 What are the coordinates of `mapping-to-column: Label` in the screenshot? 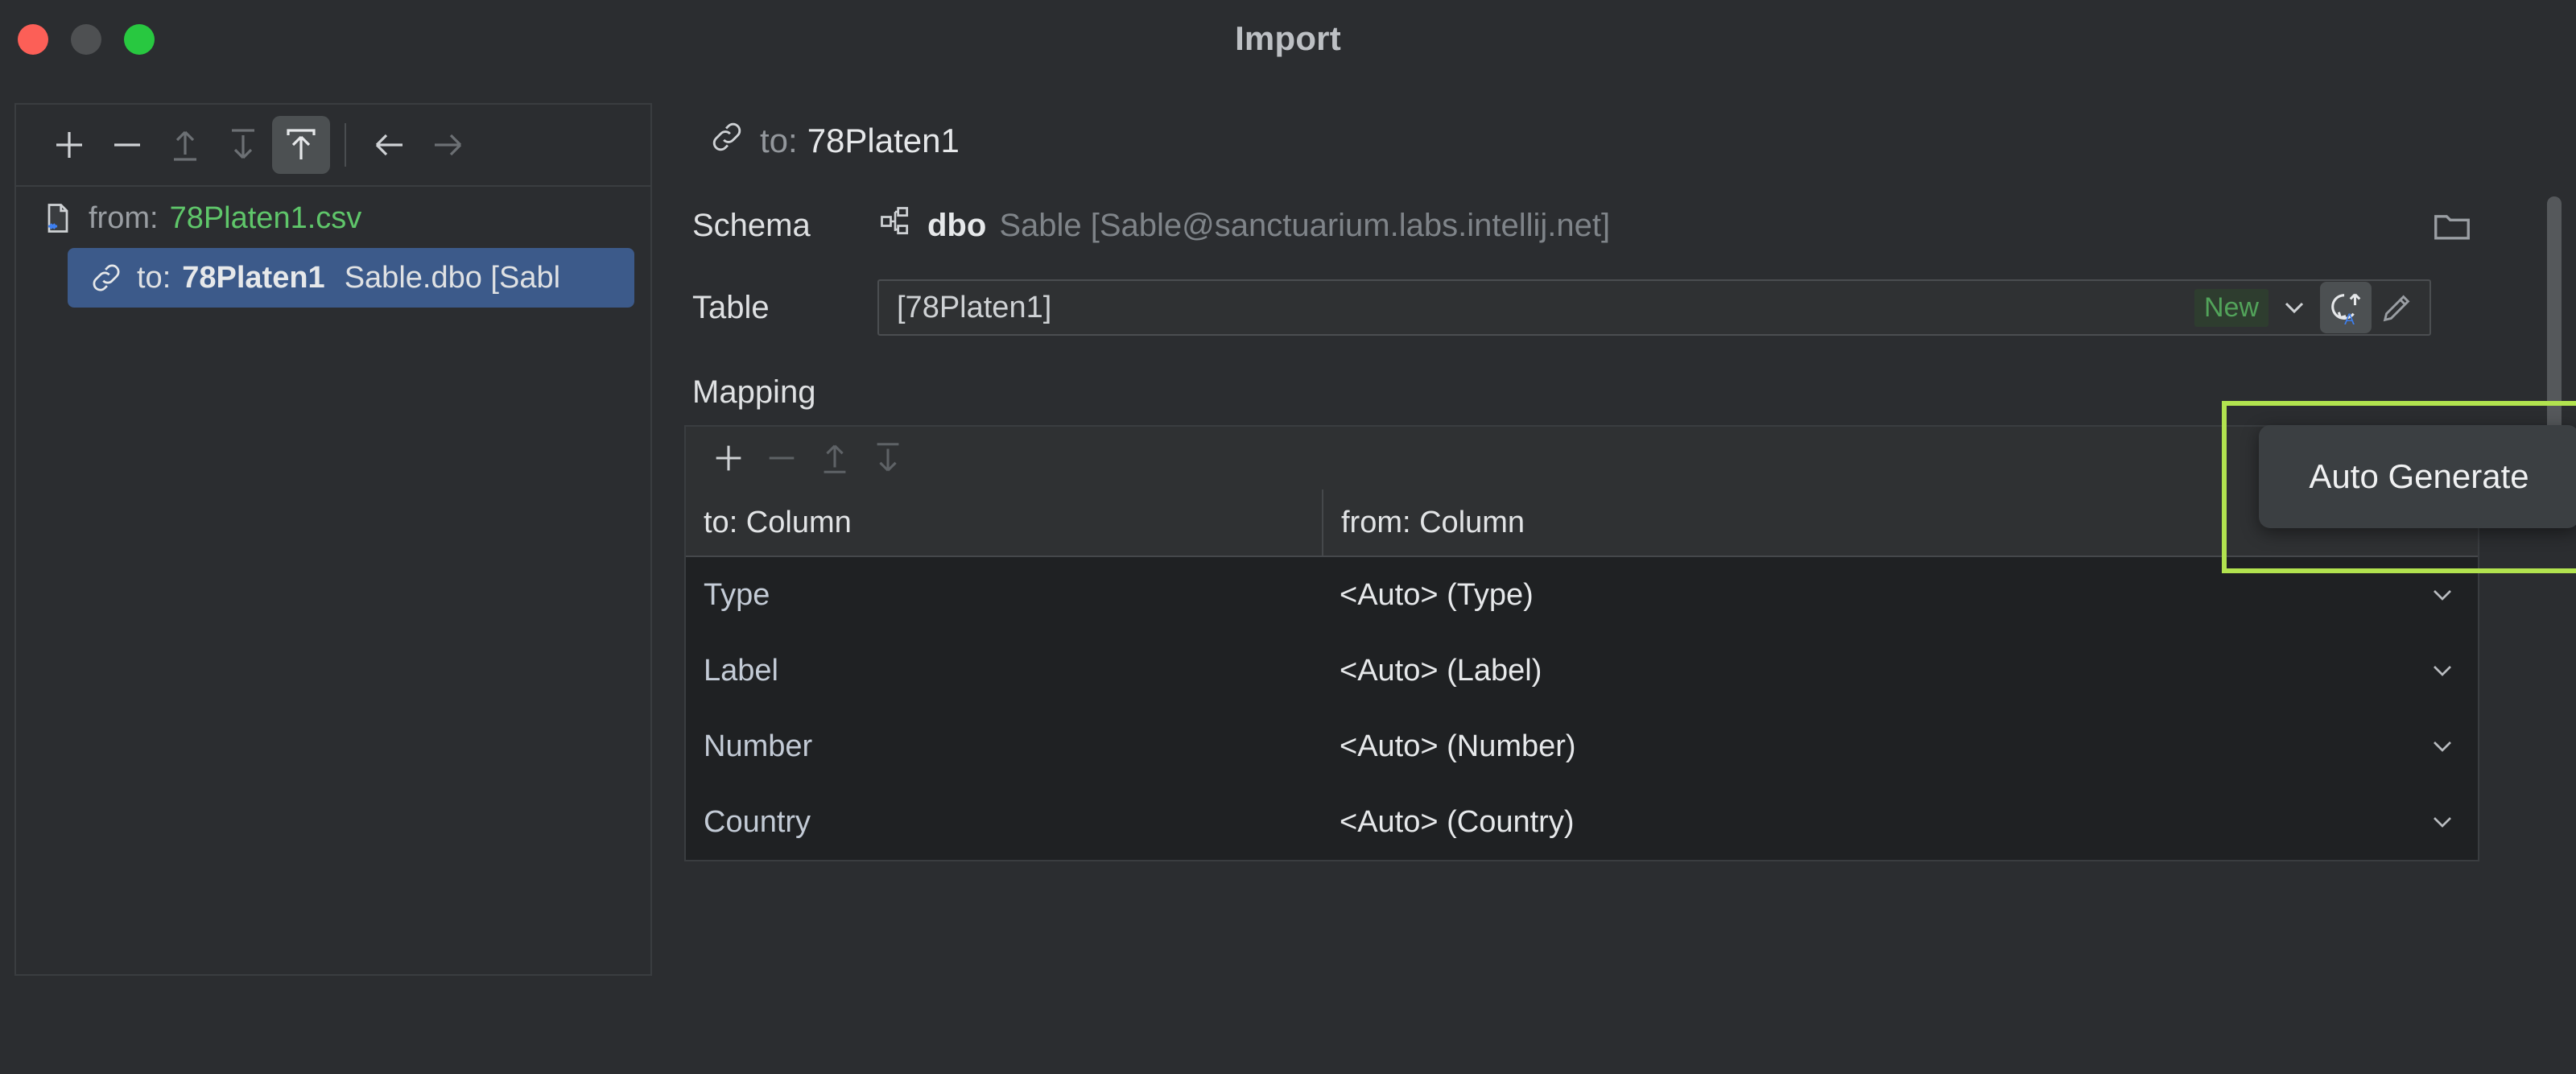 It's located at (741, 670).